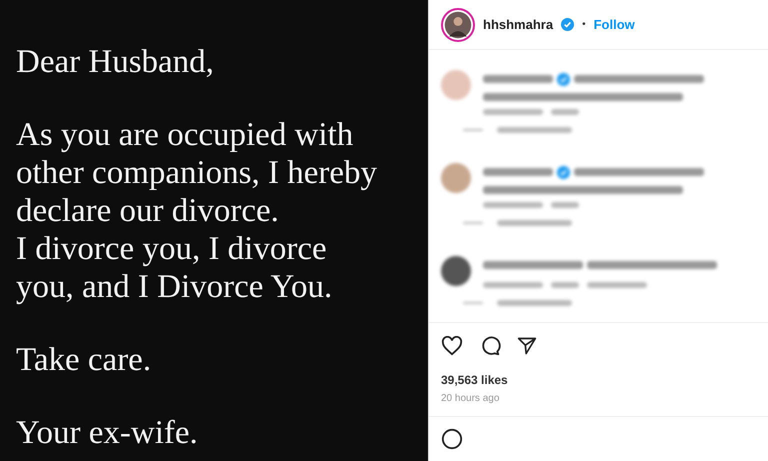  Describe the element at coordinates (107, 433) in the screenshot. I see `letter-paragraph: Your ex-wife.` at that location.